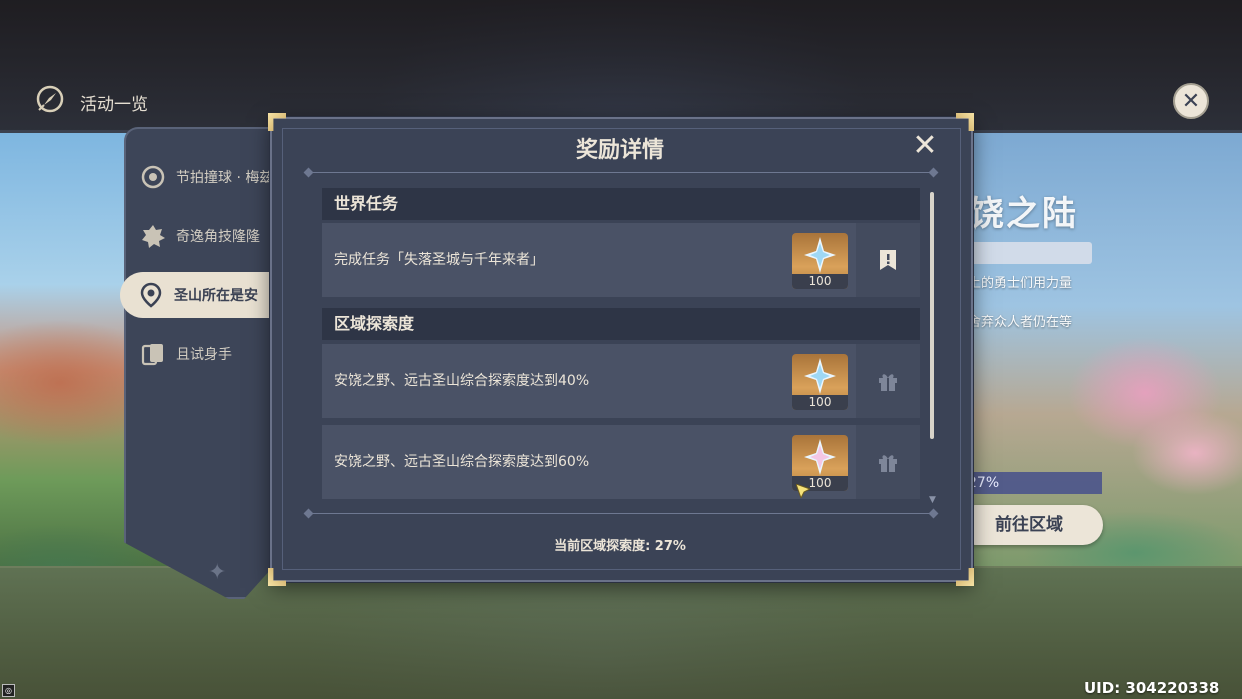 This screenshot has height=699, width=1242. What do you see at coordinates (439, 260) in the screenshot?
I see `task-description: 完成任务「失落圣城与千年来者」` at bounding box center [439, 260].